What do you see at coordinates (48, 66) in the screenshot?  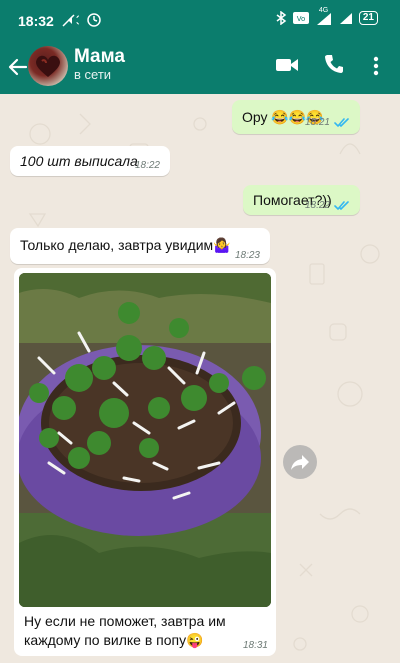 I see `avatar` at bounding box center [48, 66].